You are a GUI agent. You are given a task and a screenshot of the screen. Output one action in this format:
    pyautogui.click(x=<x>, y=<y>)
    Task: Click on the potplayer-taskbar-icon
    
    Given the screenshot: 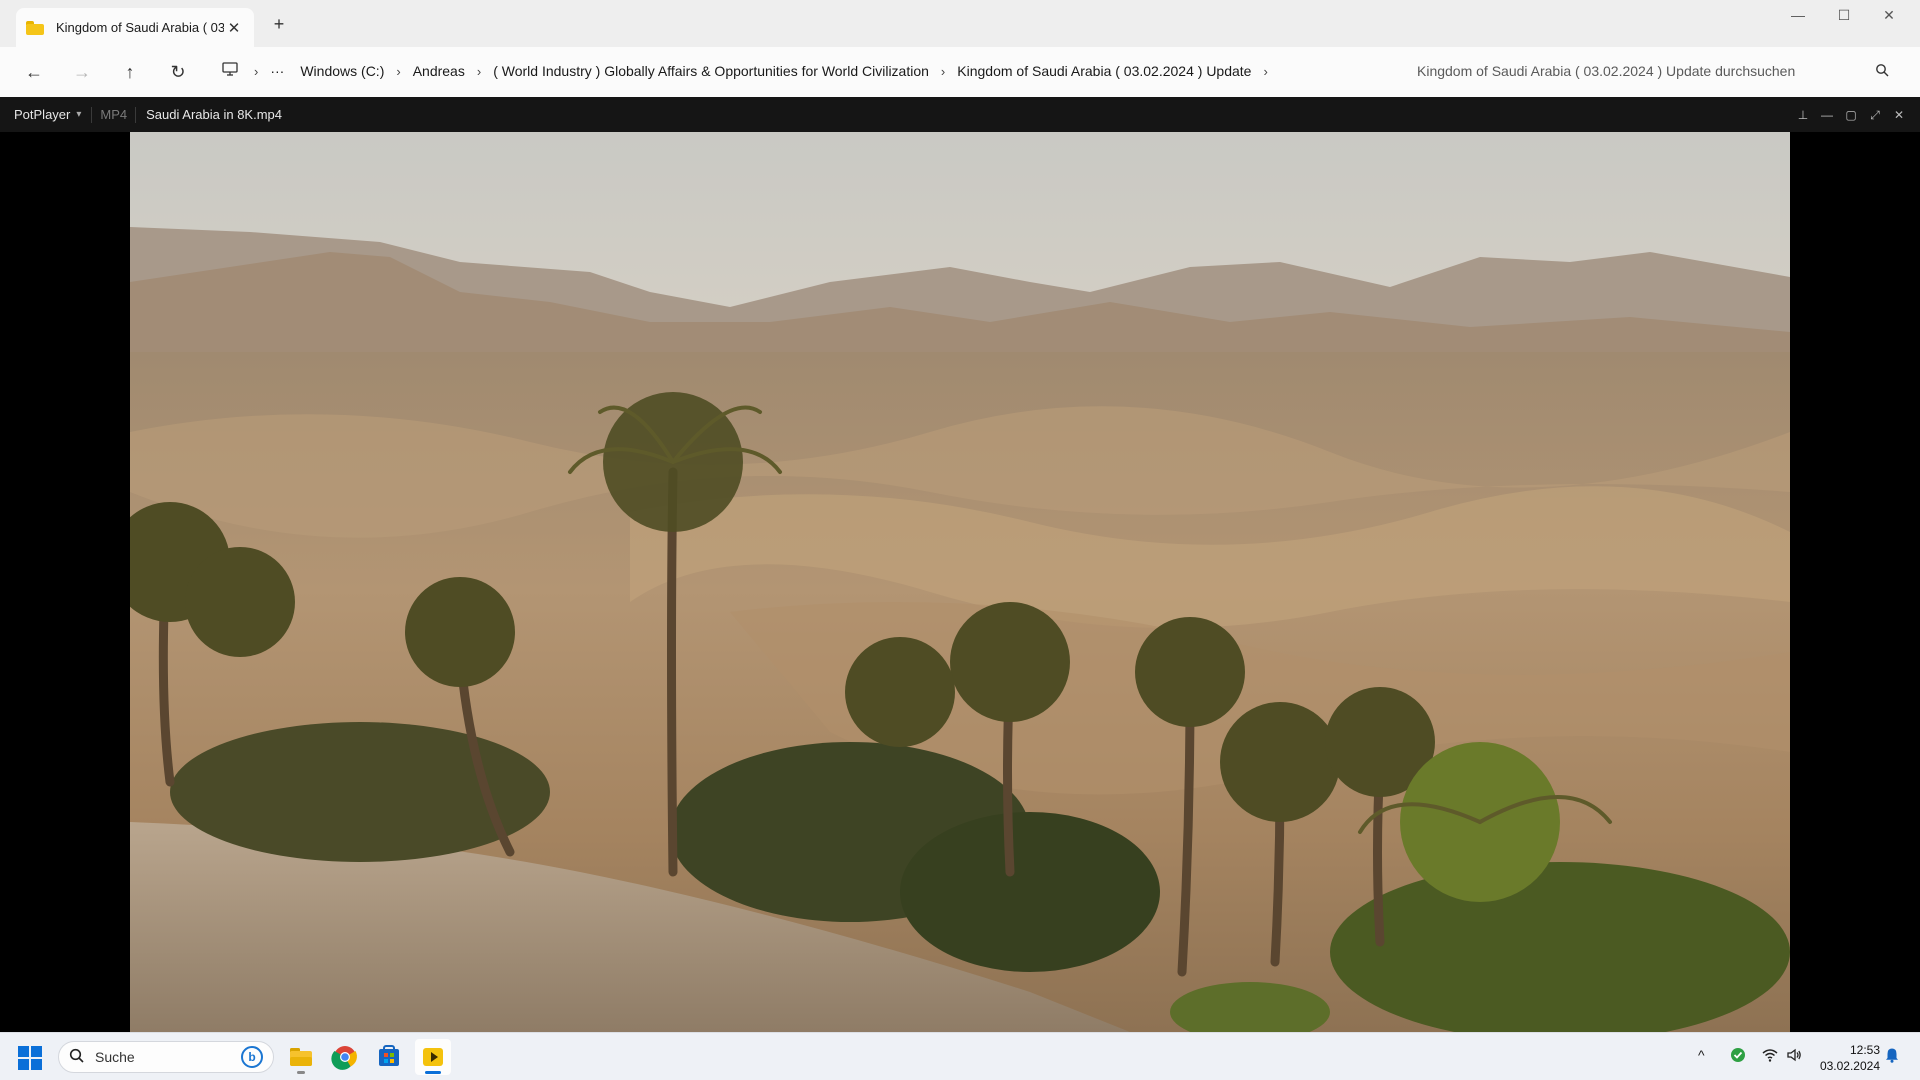 What is the action you would take?
    pyautogui.click(x=433, y=1057)
    